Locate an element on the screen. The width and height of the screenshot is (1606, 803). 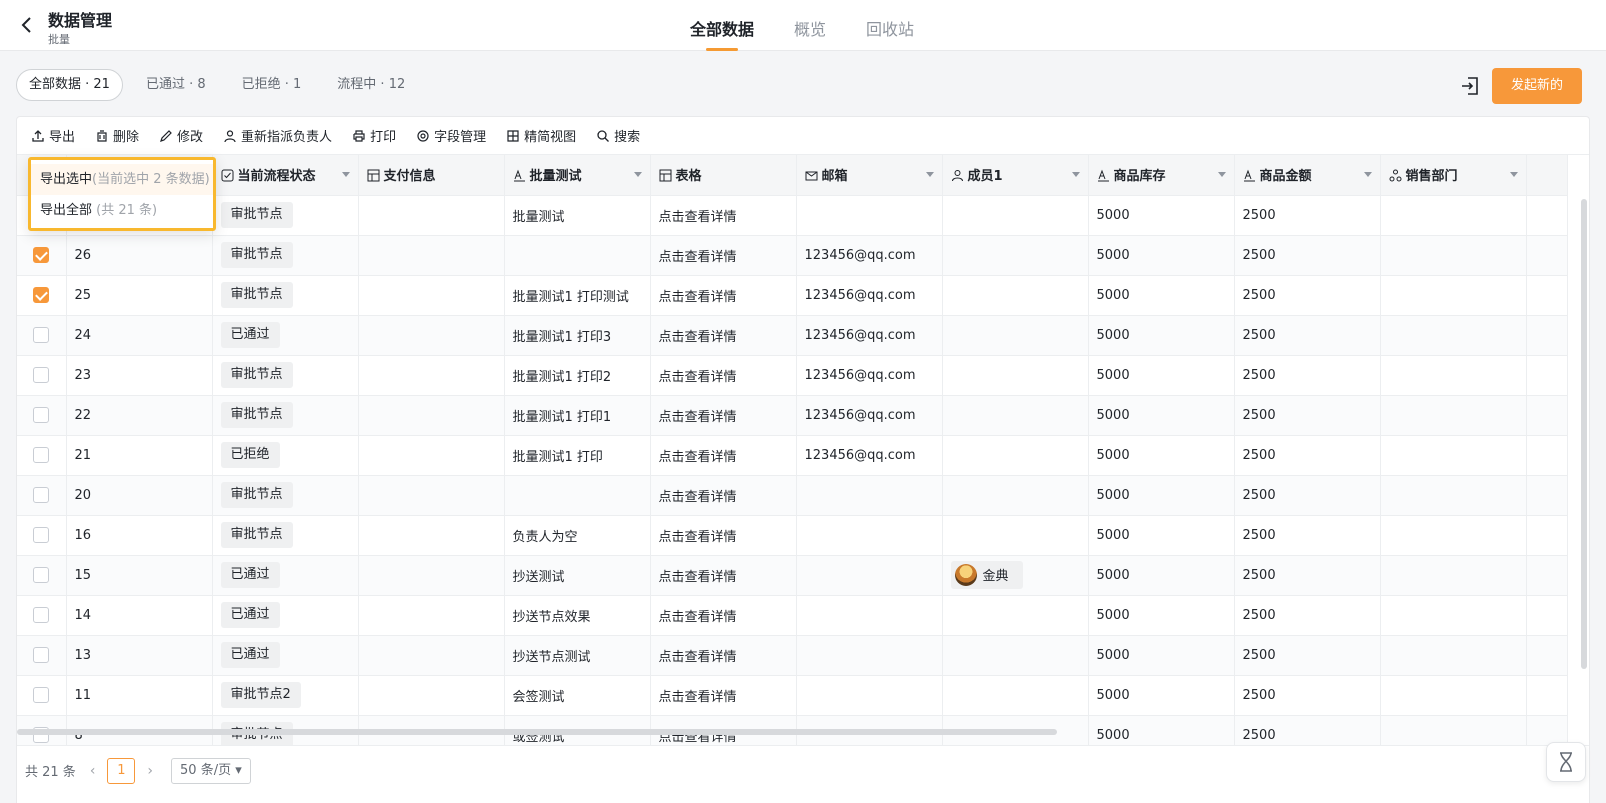
export-all-option: 导出全部 (共 21 条) is located at coordinates (122, 210).